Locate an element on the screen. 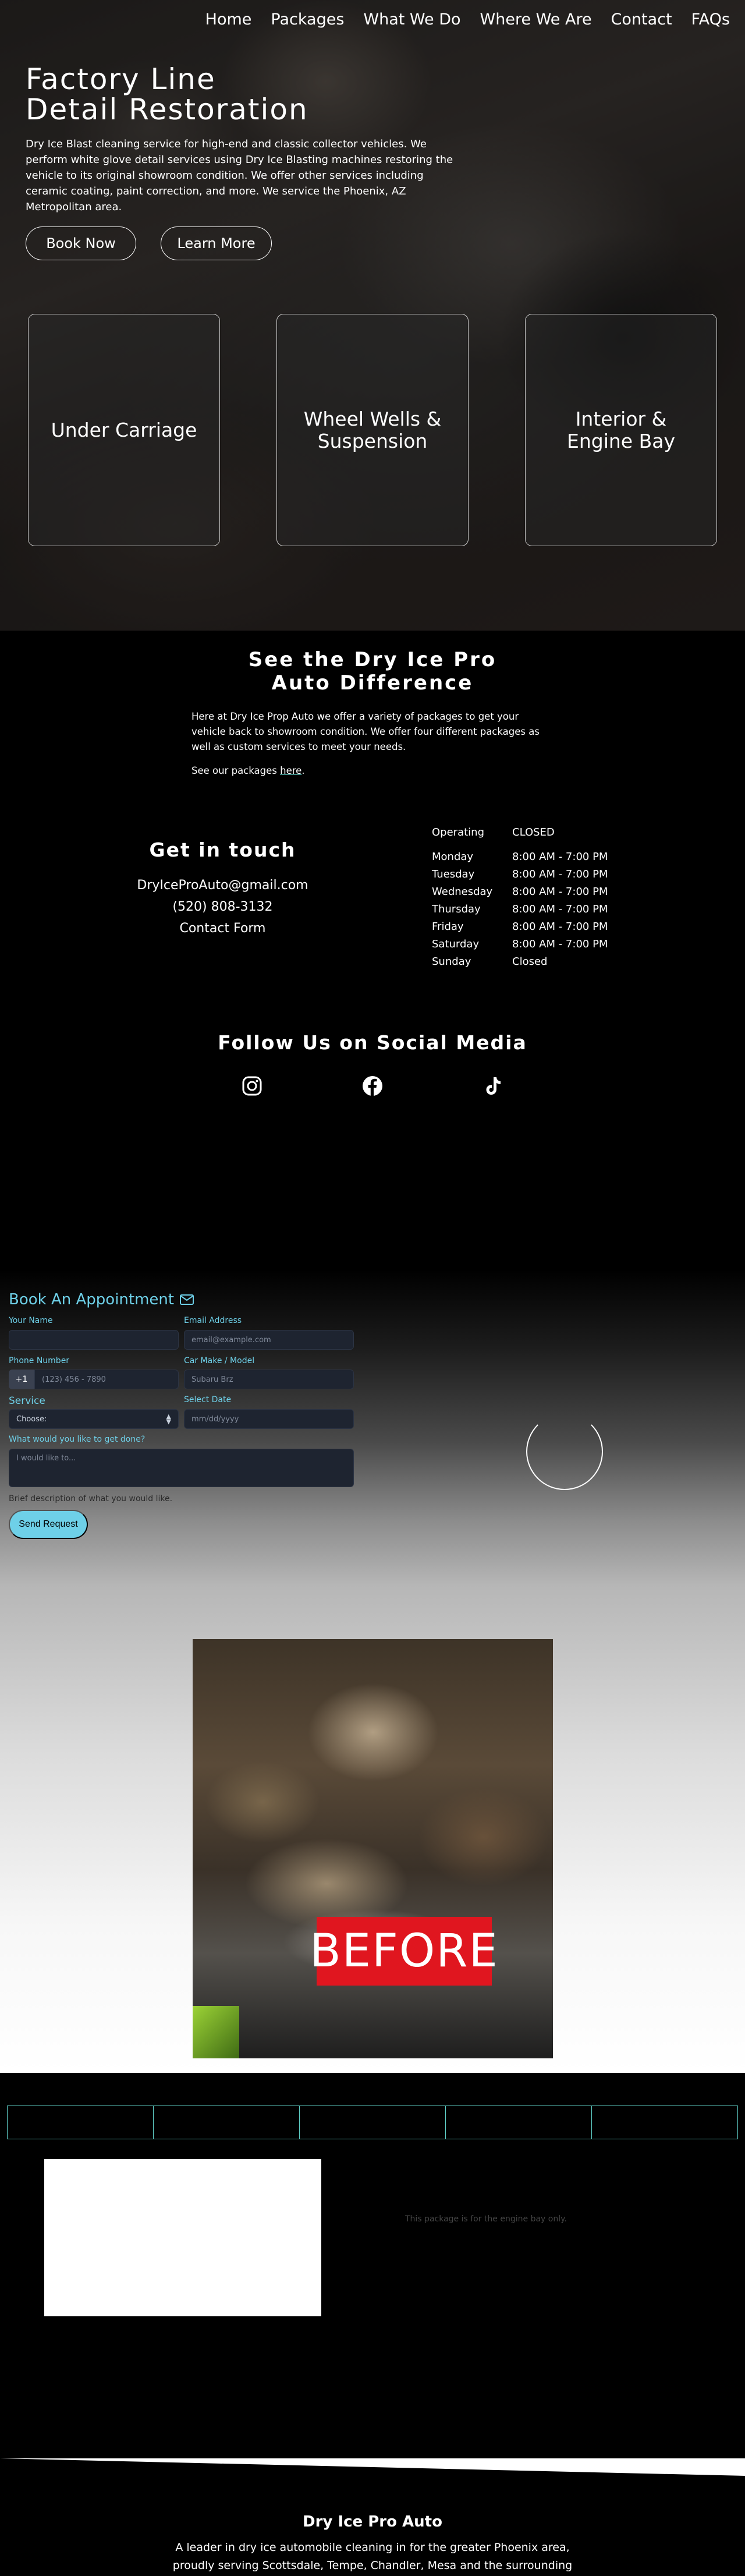  name-label: Your Name is located at coordinates (31, 1320).